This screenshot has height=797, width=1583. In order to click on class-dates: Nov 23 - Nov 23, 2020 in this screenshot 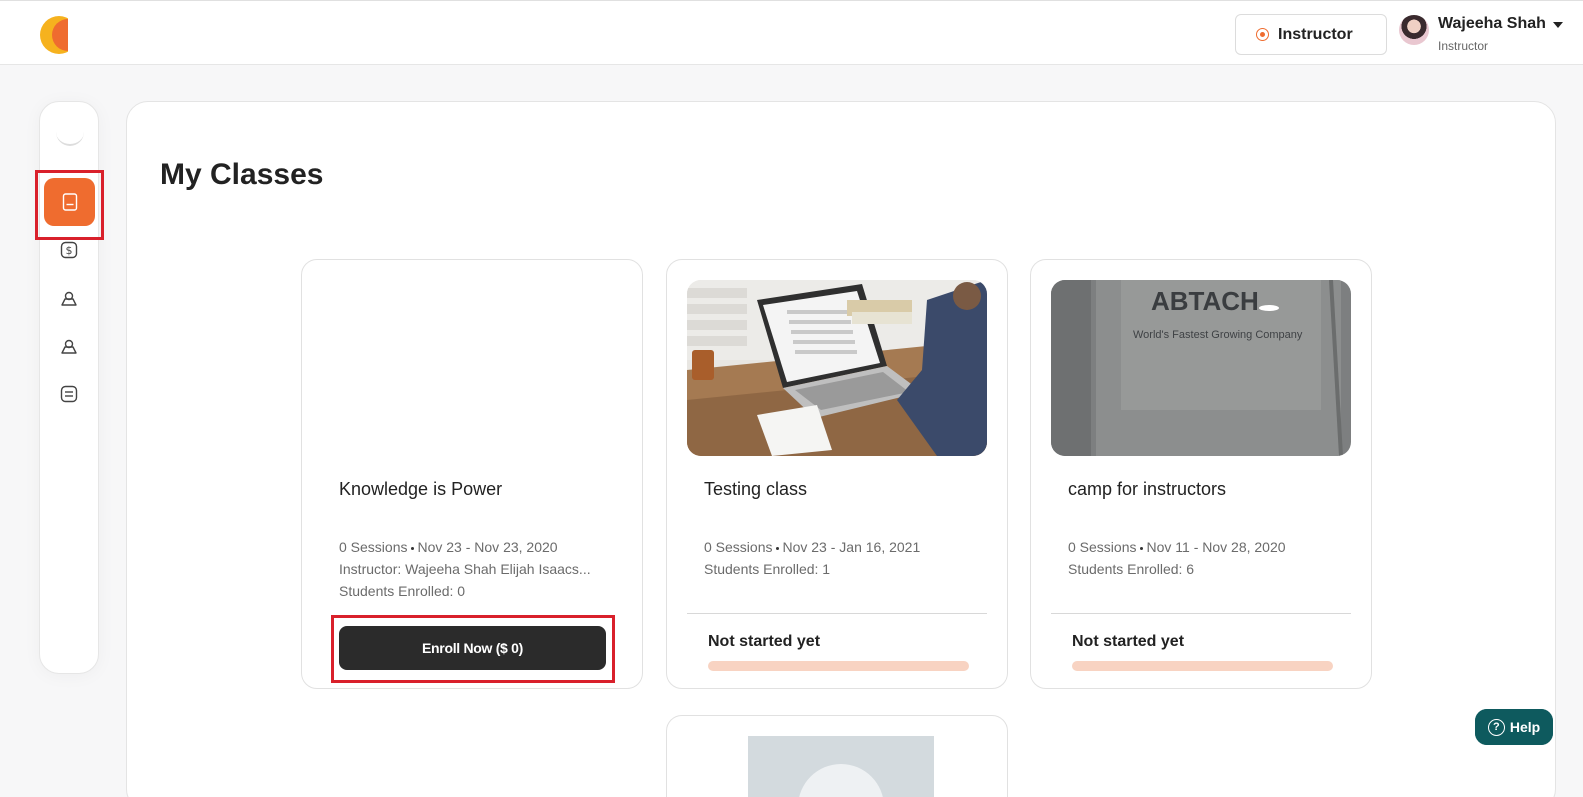, I will do `click(487, 547)`.